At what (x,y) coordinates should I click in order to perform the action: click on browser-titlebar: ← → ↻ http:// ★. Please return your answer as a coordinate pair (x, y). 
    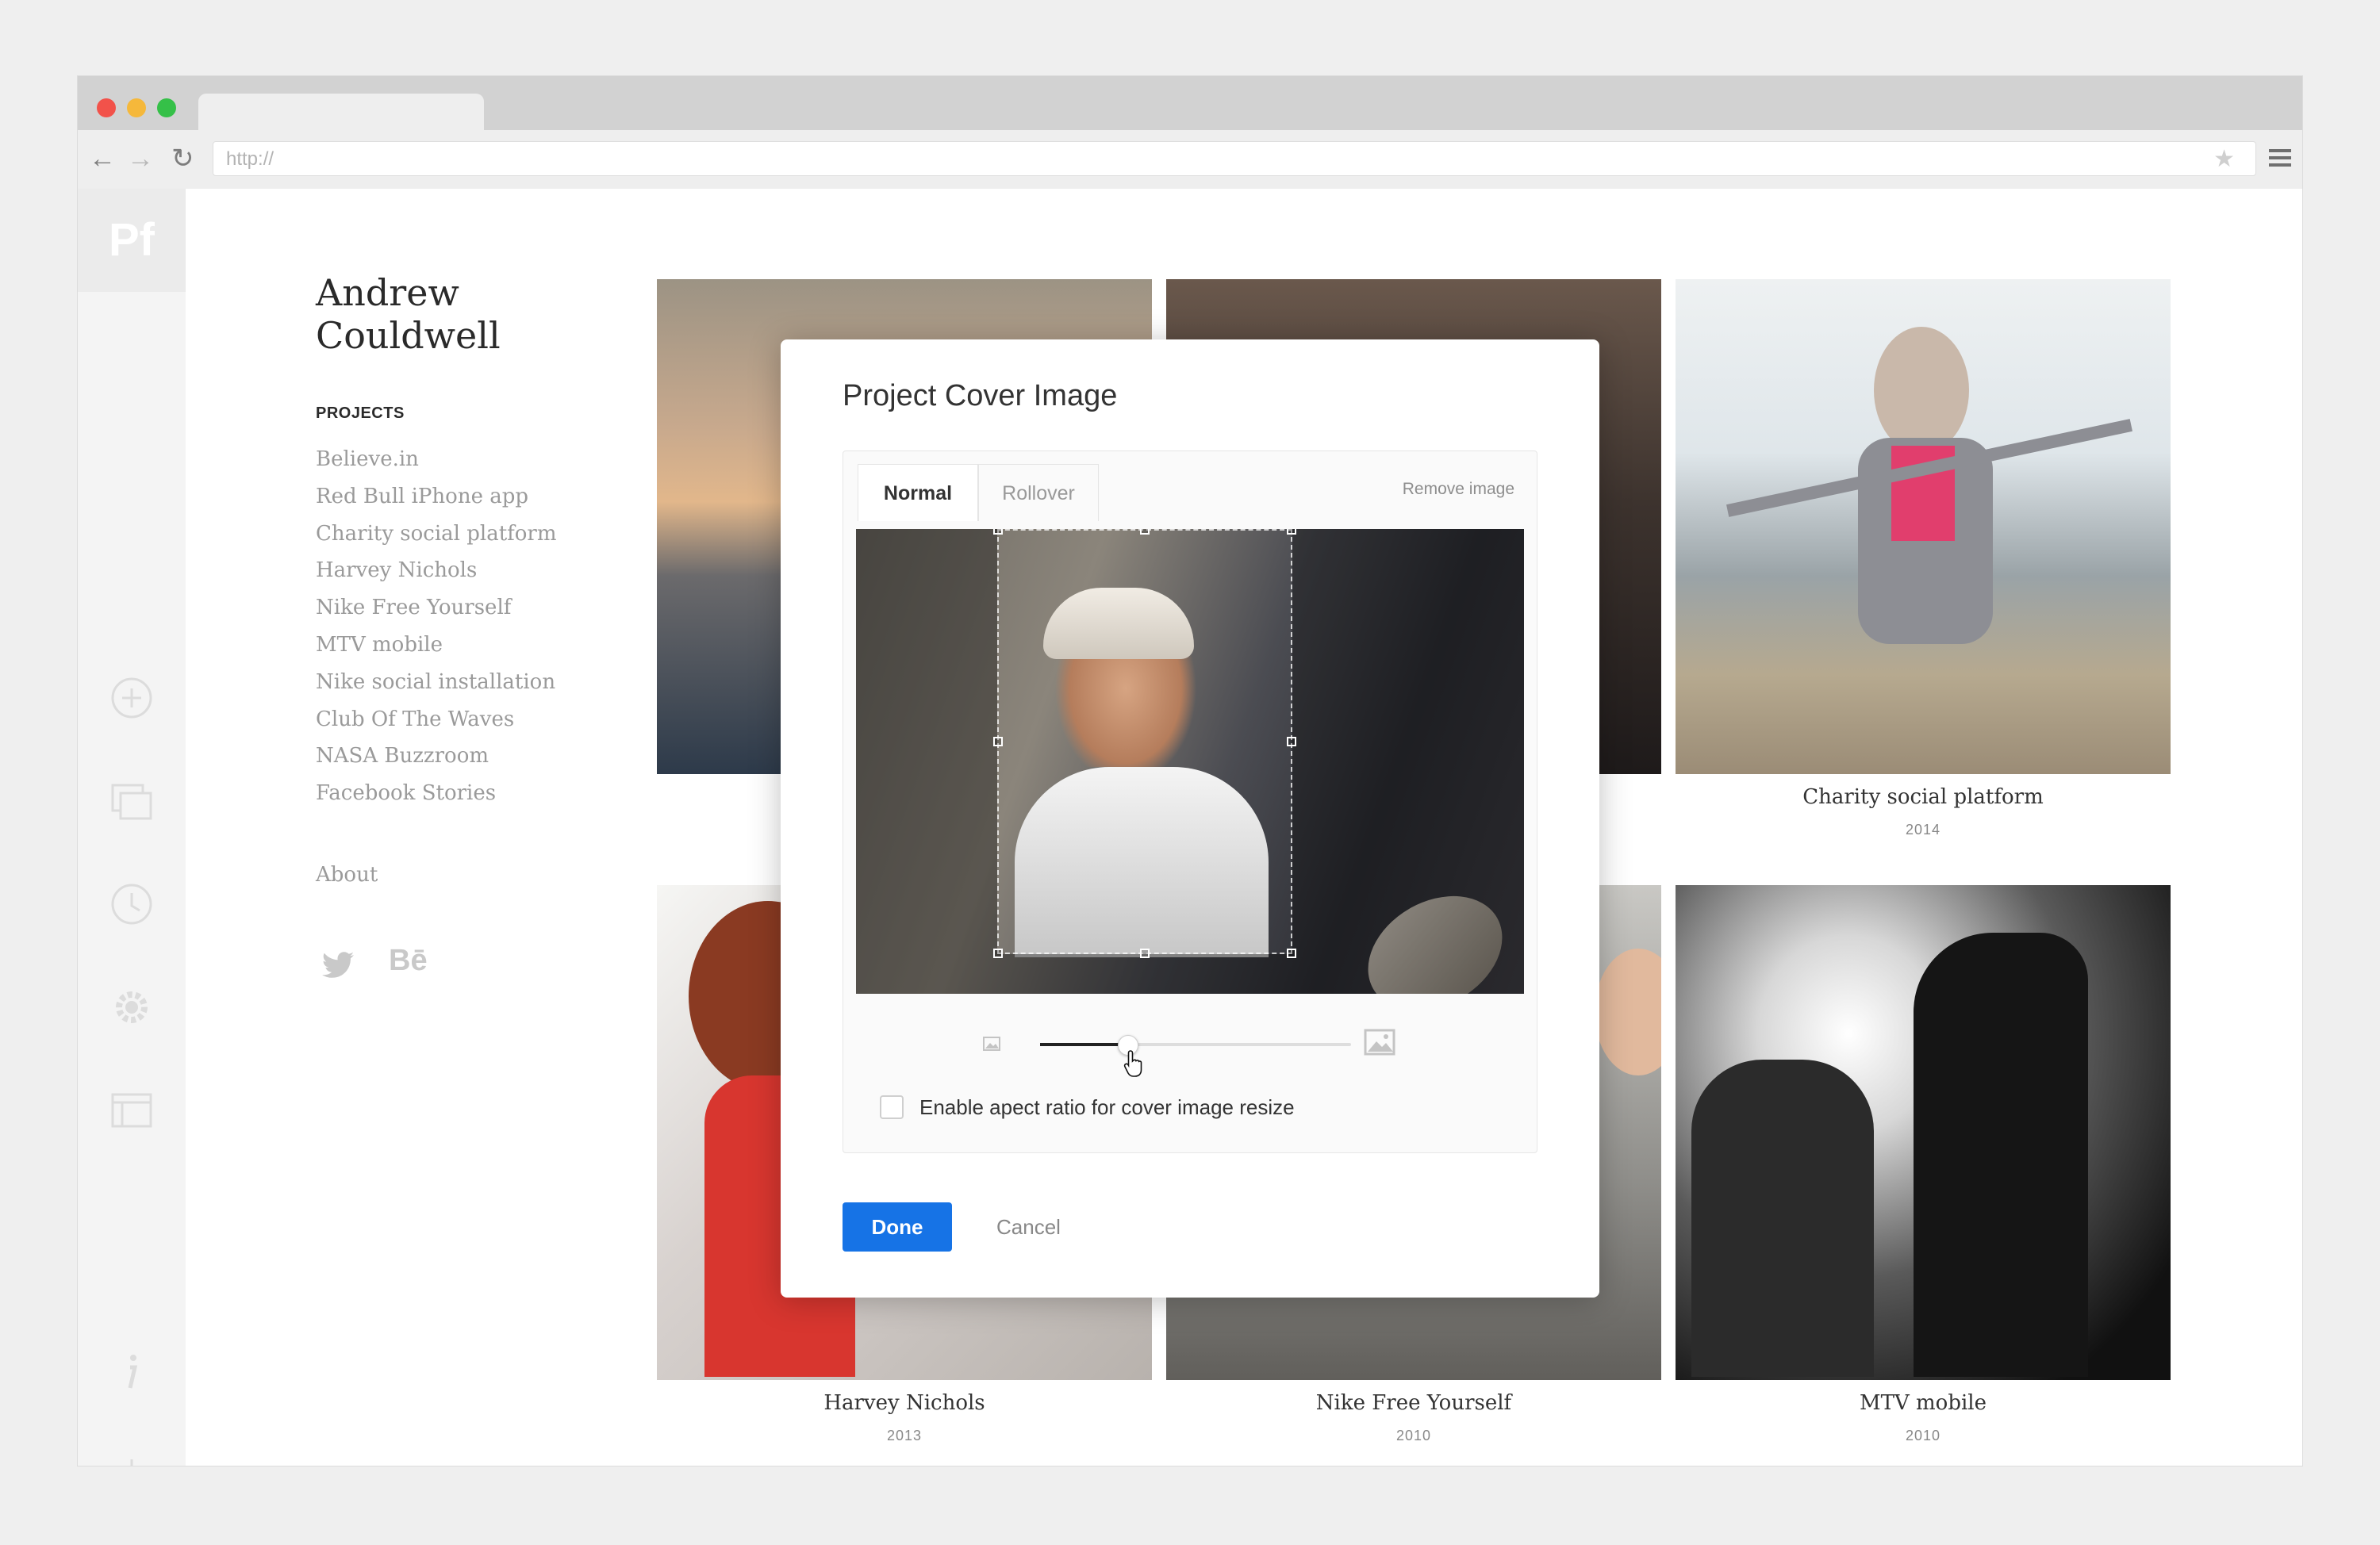
    Looking at the image, I should click on (1190, 132).